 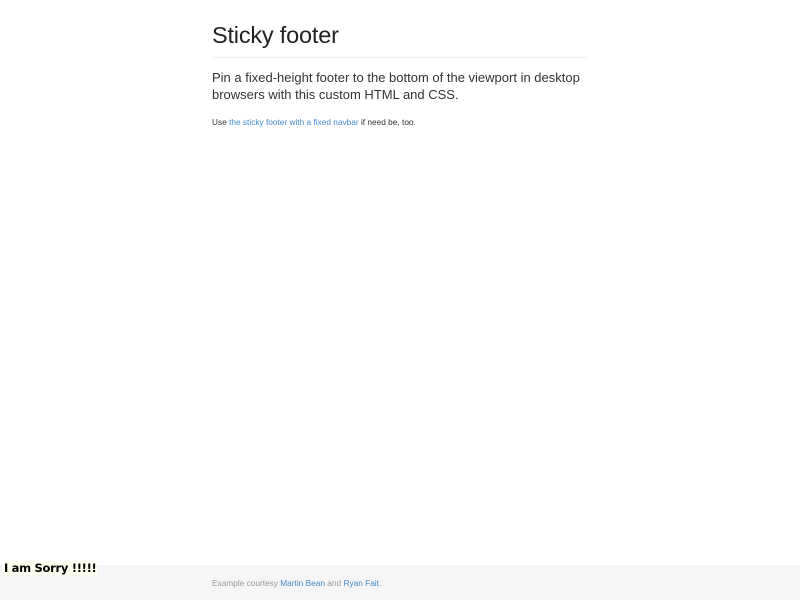 What do you see at coordinates (361, 583) in the screenshot?
I see `ryan-fait-link: Ryan Fait` at bounding box center [361, 583].